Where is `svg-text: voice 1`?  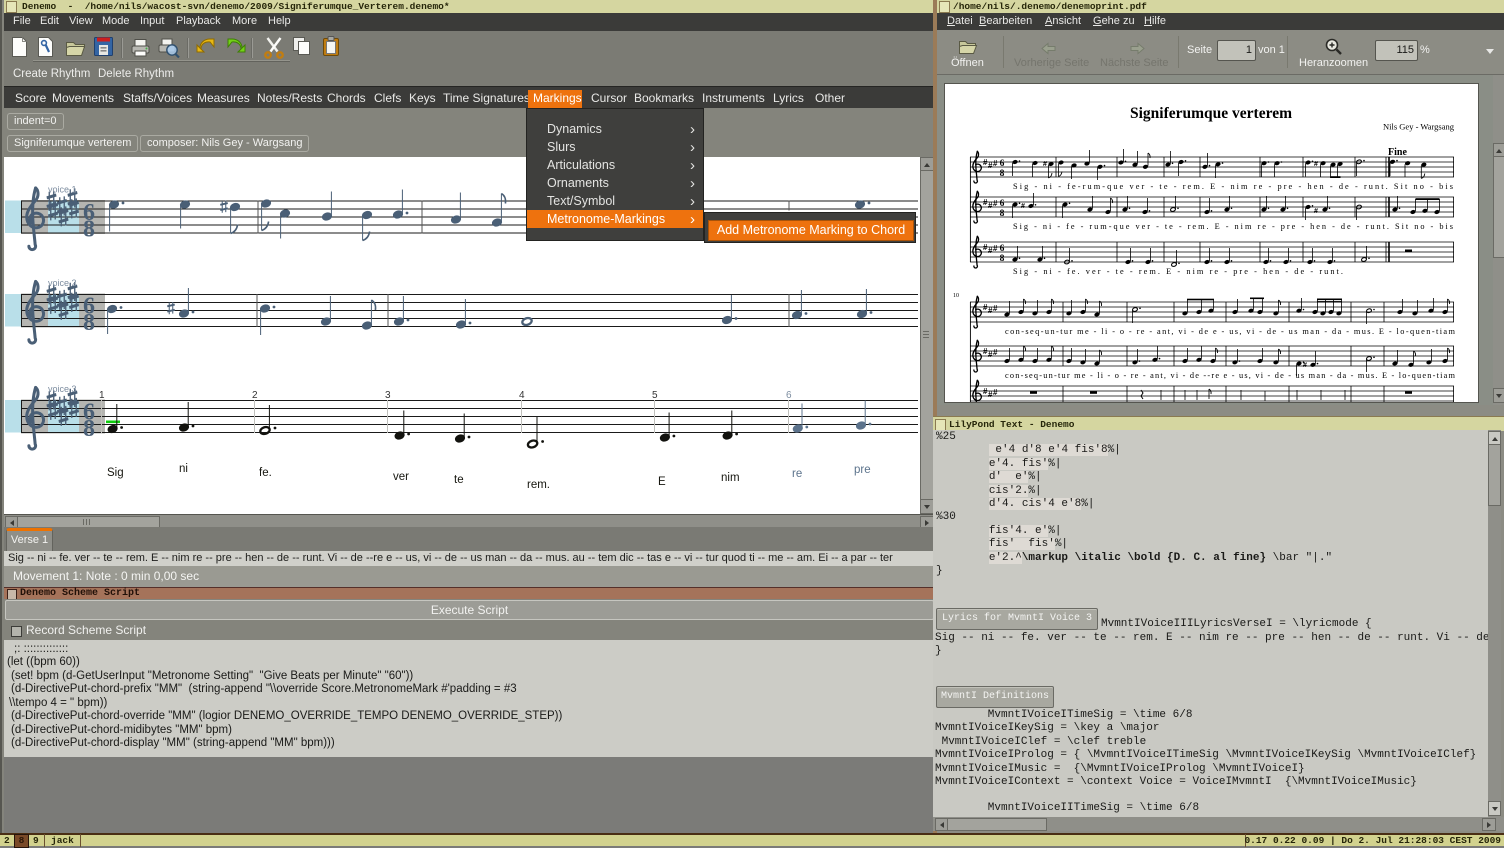 svg-text: voice 1 is located at coordinates (62, 190).